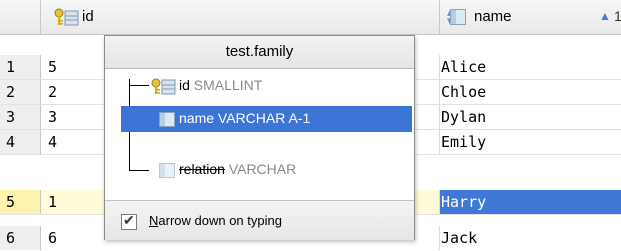 The width and height of the screenshot is (621, 251). I want to click on column-header-name: name ▲ 1, so click(530, 17).